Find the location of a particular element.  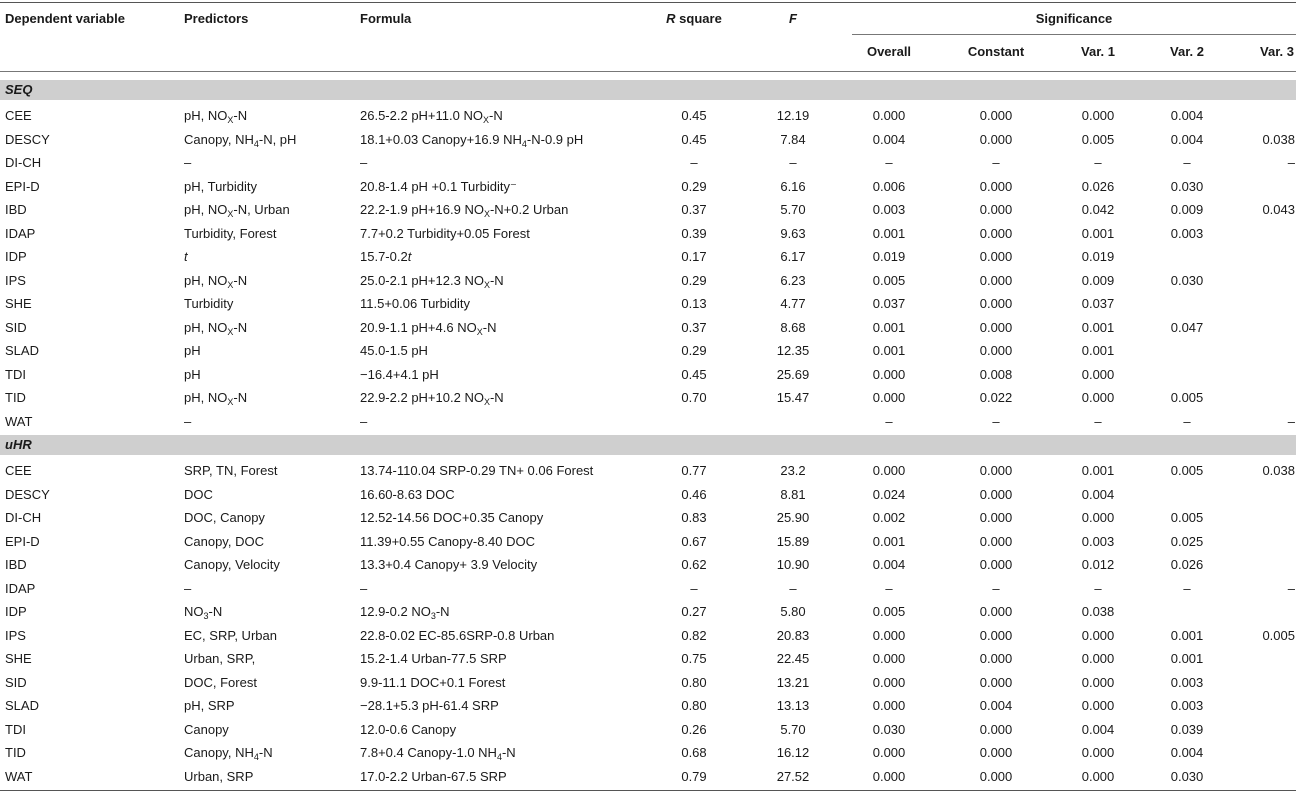

header-f-text: F is located at coordinates (793, 18).